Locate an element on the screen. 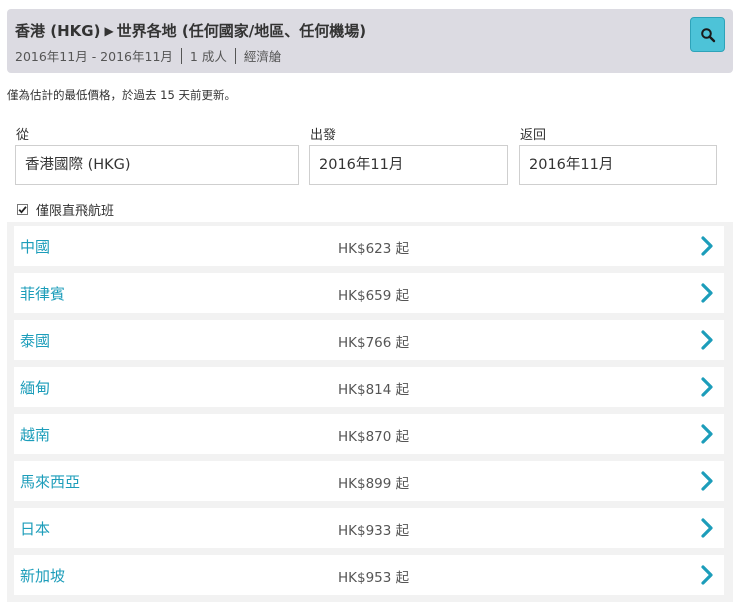 The width and height of the screenshot is (744, 602). country-link: 越南 is located at coordinates (35, 434).